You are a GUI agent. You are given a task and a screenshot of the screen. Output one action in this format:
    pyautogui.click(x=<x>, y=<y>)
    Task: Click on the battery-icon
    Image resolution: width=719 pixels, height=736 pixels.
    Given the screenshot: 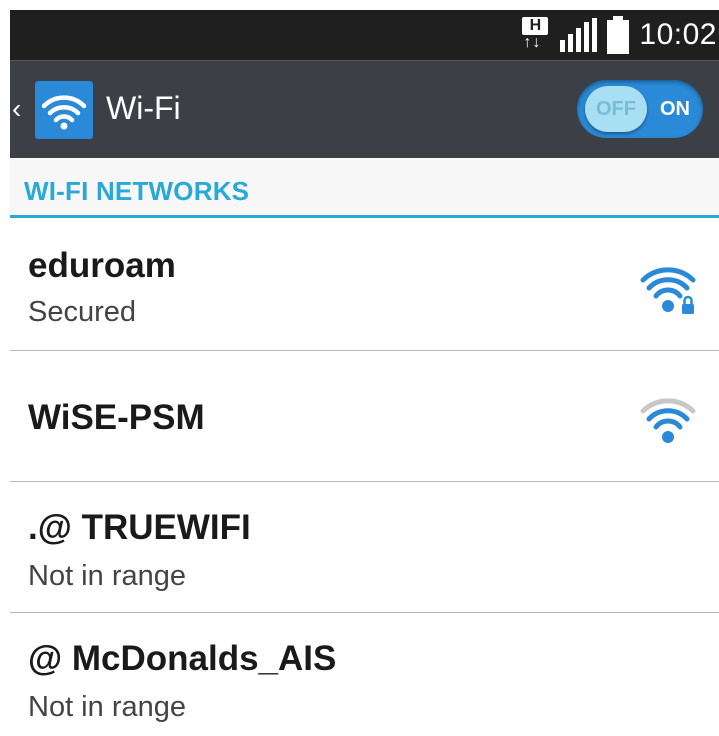 What is the action you would take?
    pyautogui.click(x=618, y=35)
    